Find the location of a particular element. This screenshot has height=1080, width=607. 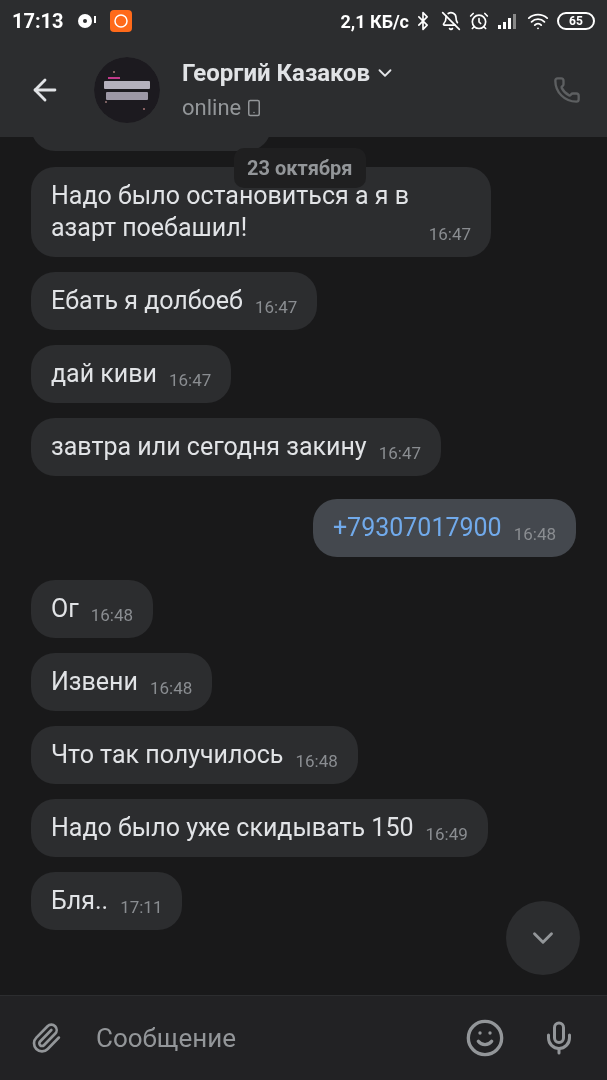

message-text: дай киви is located at coordinates (104, 374).